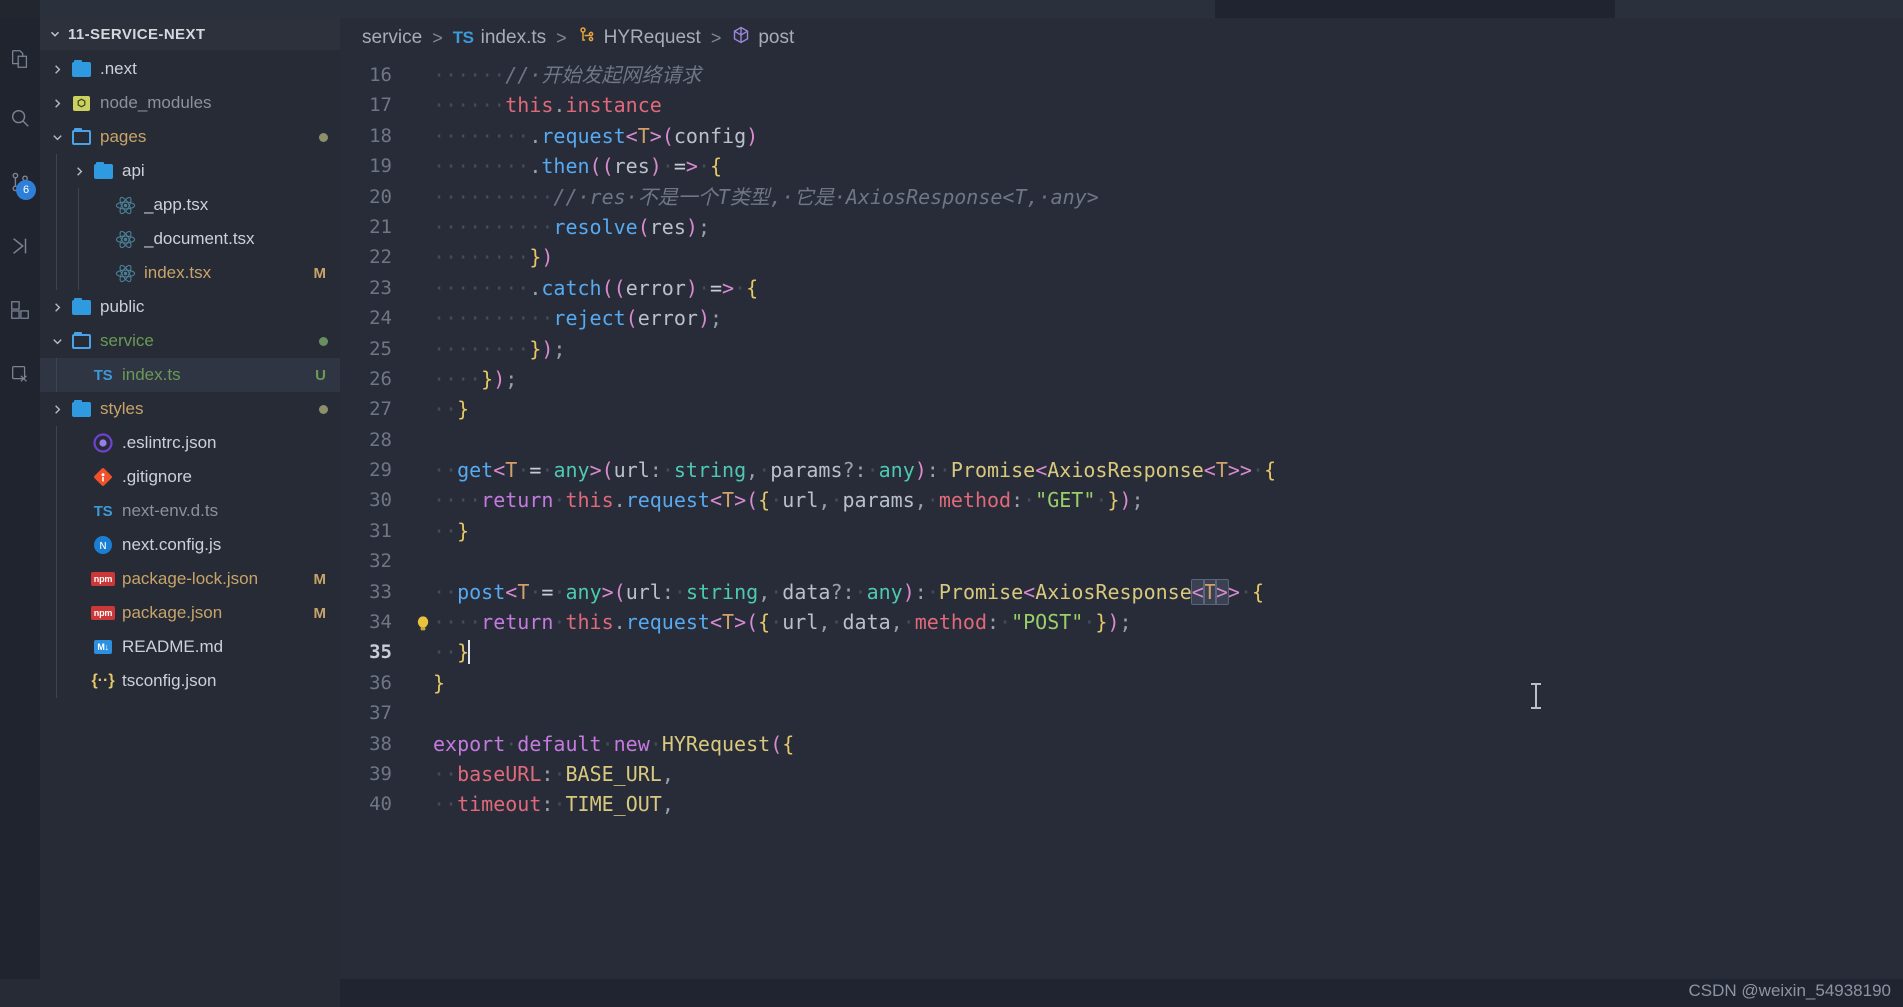  What do you see at coordinates (20, 182) in the screenshot?
I see `activity-item-source-control: 6` at bounding box center [20, 182].